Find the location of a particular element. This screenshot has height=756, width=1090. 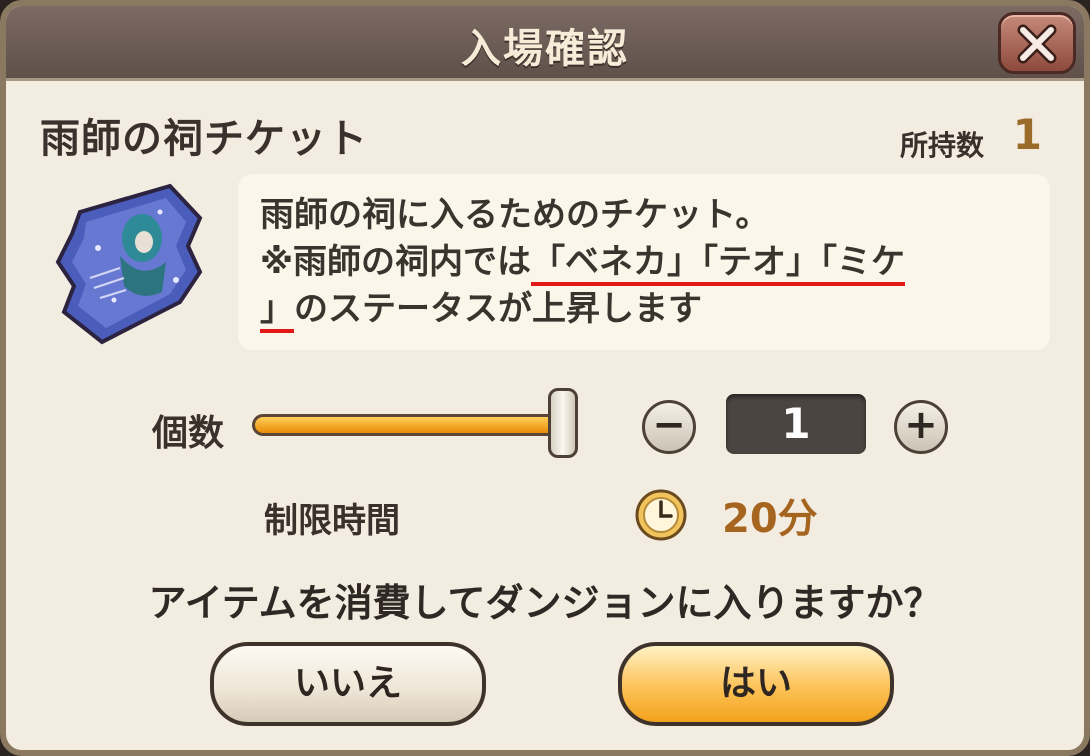

quantity-slider-handle is located at coordinates (563, 423).